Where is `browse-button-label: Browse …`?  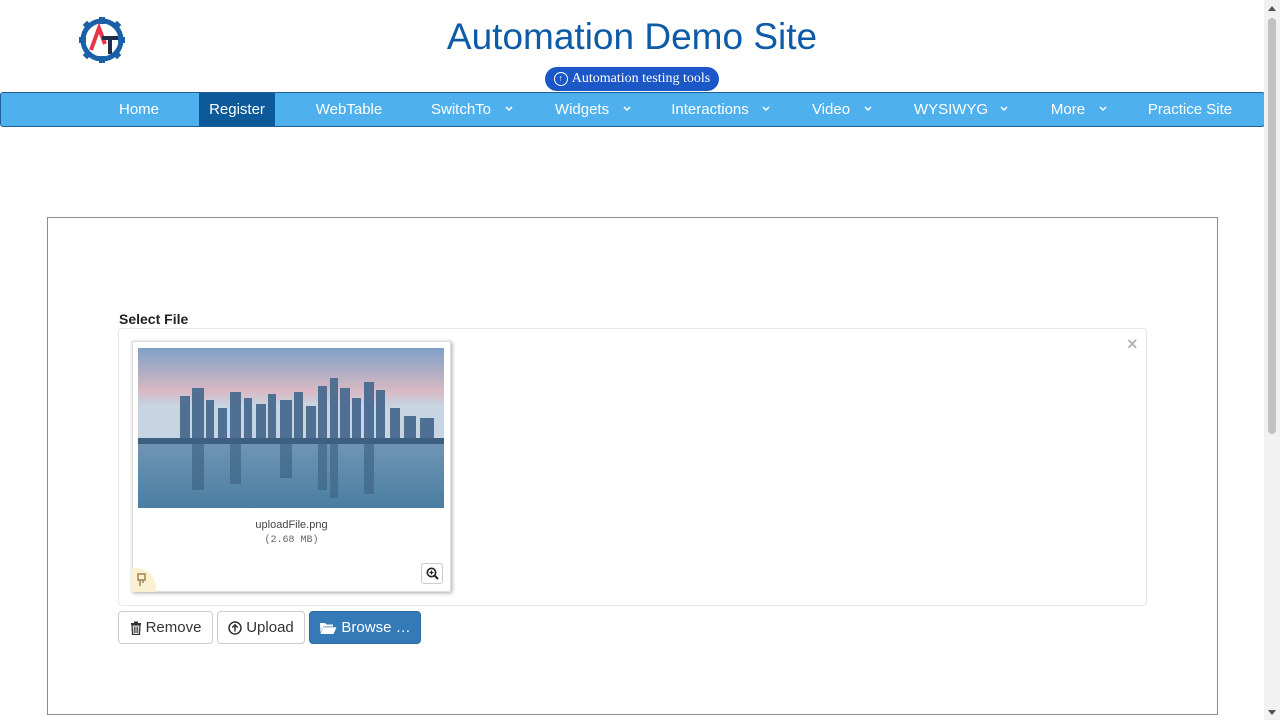
browse-button-label: Browse … is located at coordinates (376, 627).